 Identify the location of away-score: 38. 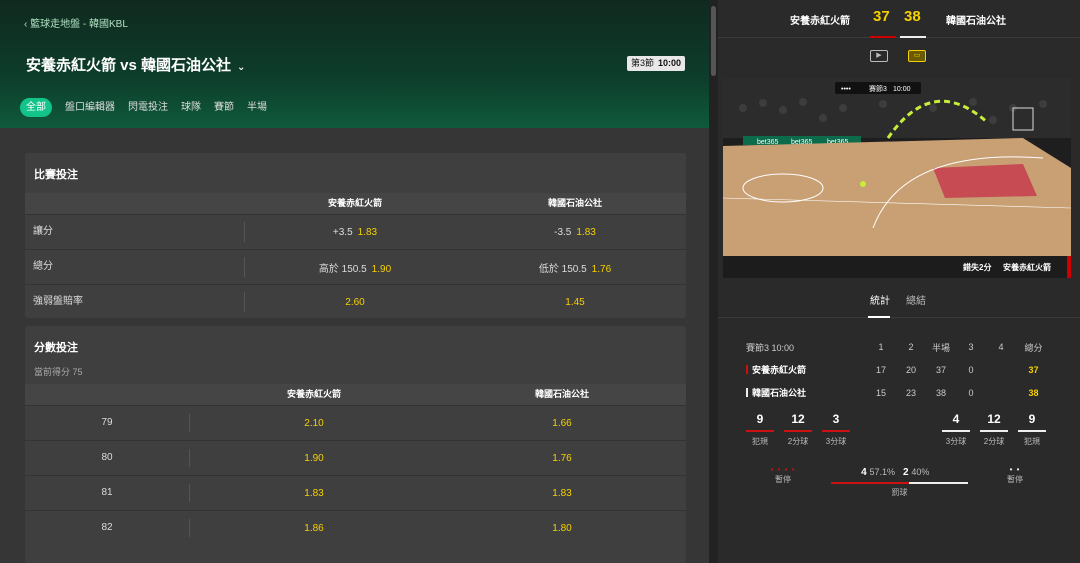
(912, 16).